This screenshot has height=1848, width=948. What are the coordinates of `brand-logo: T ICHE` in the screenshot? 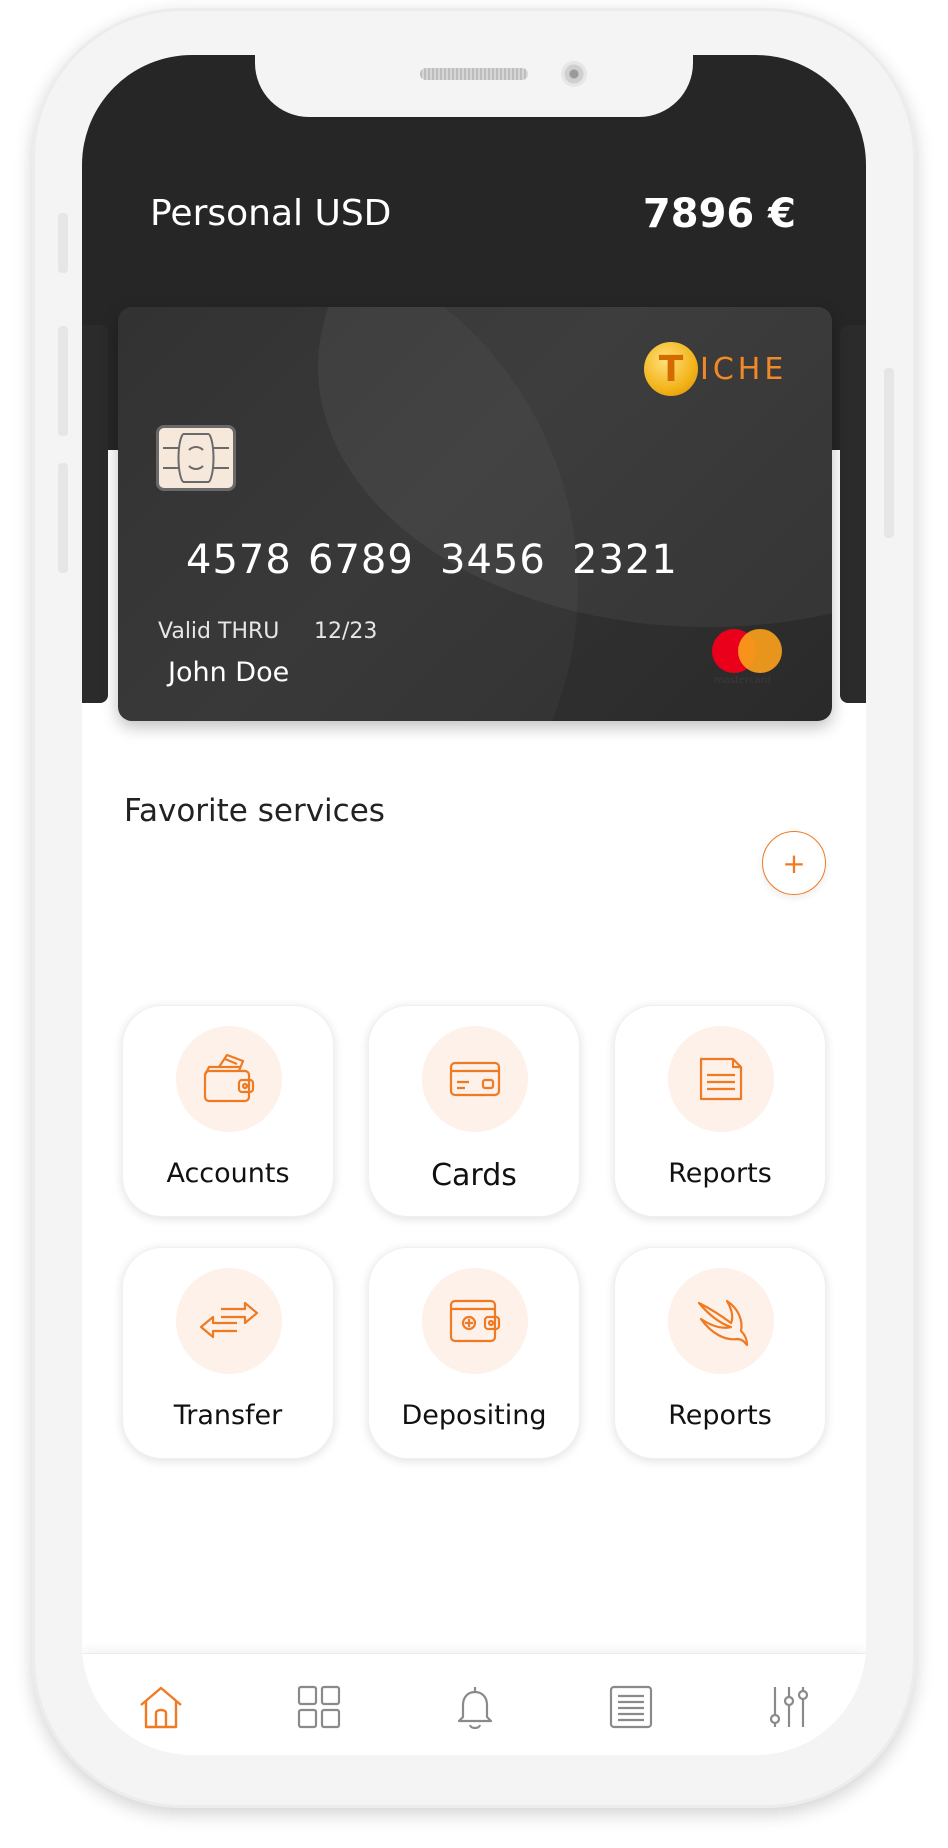 It's located at (715, 369).